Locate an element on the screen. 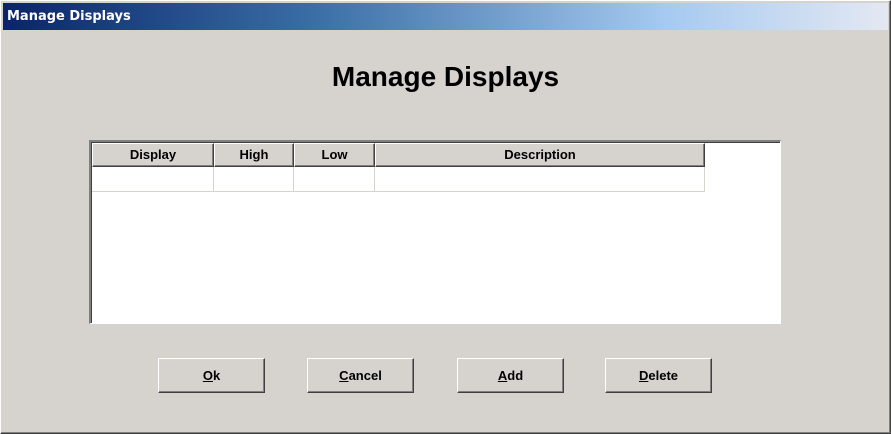  grid-header: Display High Low Description is located at coordinates (398, 155).